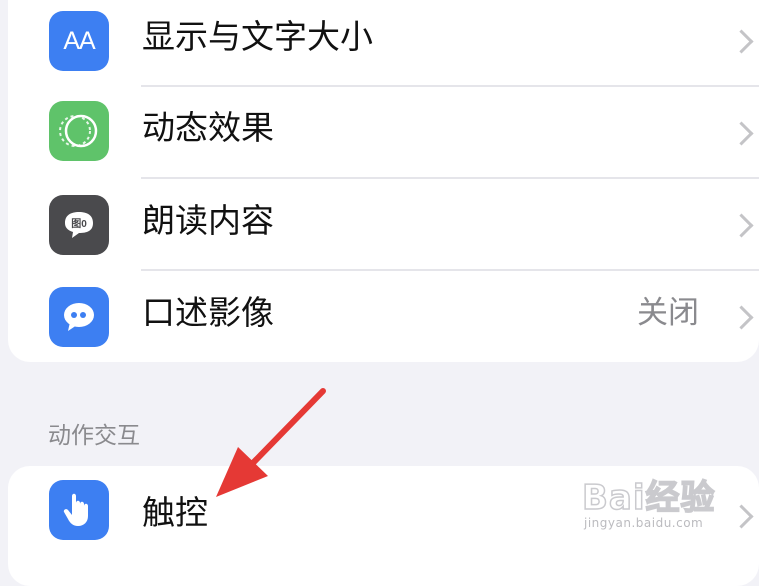 The height and width of the screenshot is (586, 759). Describe the element at coordinates (75, 509) in the screenshot. I see `hand-glyph` at that location.